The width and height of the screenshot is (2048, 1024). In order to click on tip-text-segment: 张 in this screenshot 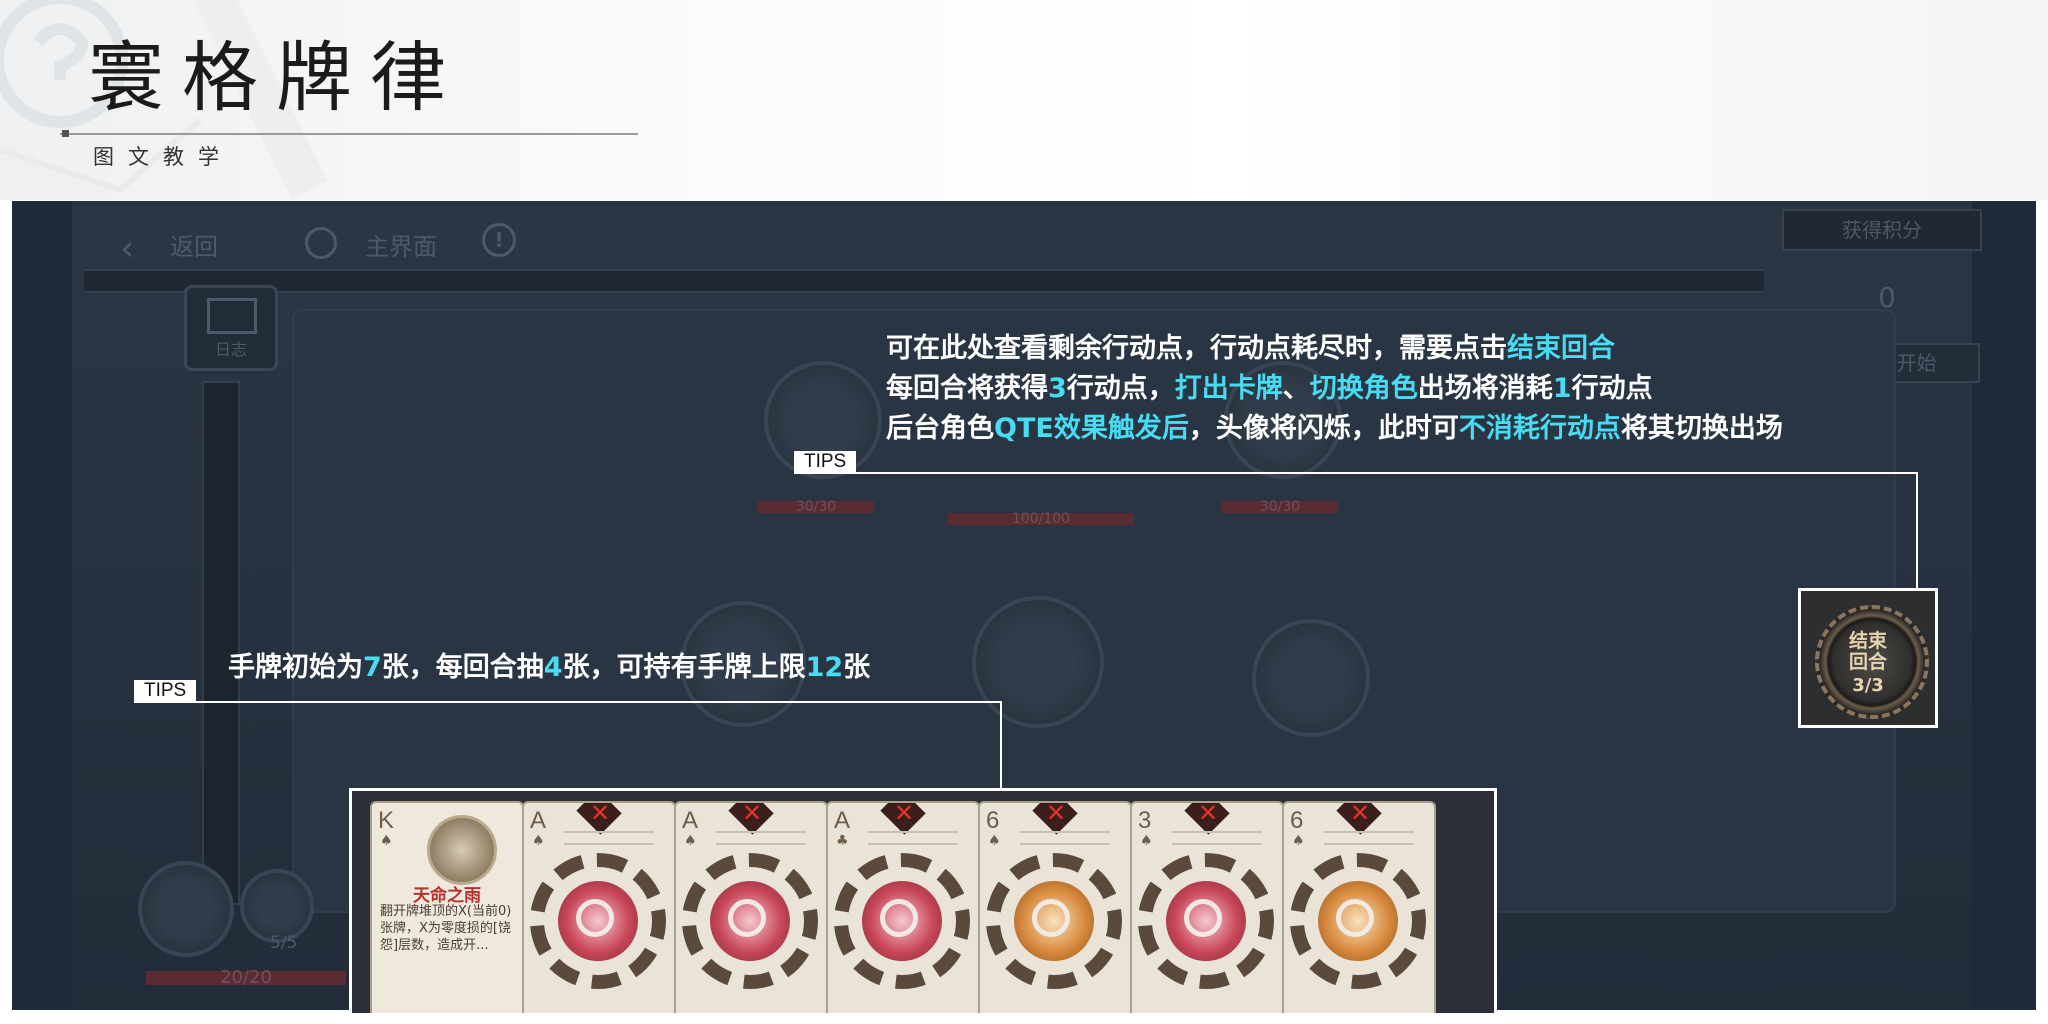, I will do `click(857, 667)`.